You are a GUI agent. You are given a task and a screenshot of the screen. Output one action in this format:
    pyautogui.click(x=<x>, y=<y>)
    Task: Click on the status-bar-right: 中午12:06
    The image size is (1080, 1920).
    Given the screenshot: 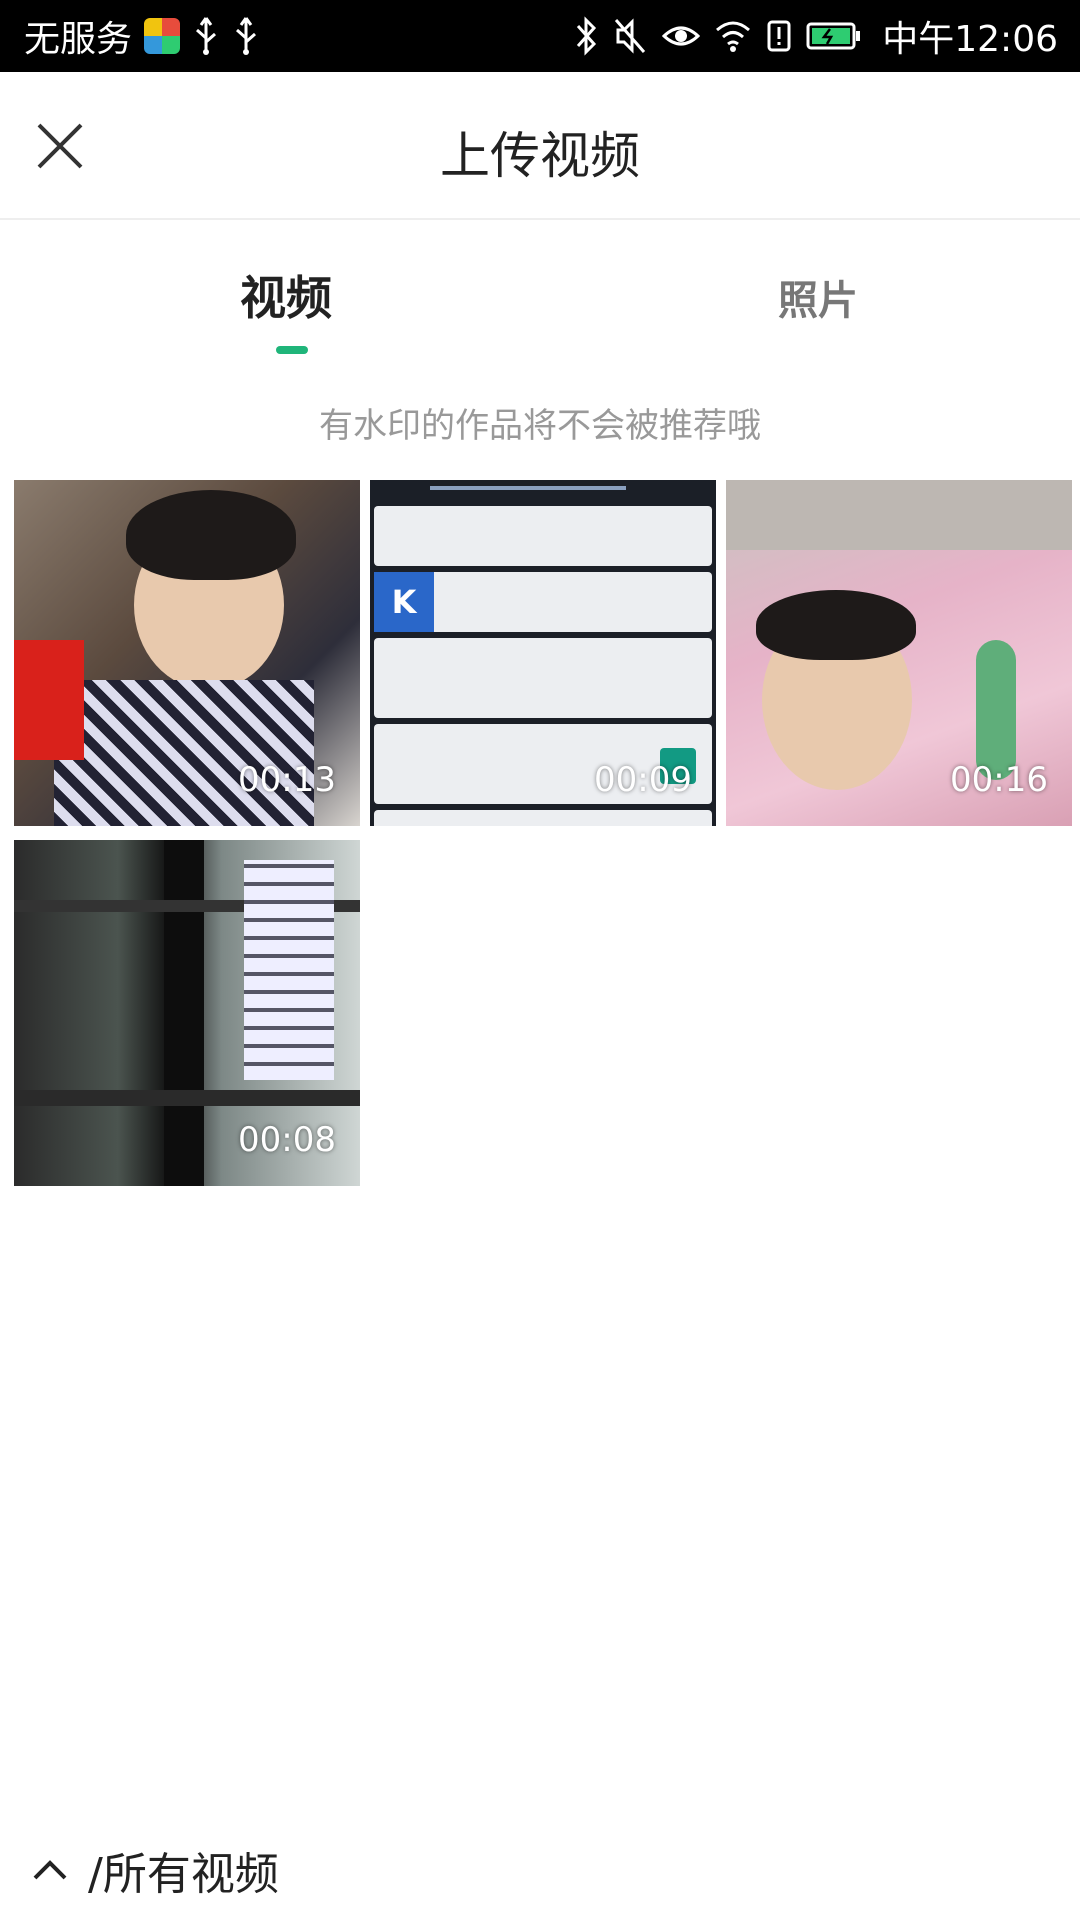 What is the action you would take?
    pyautogui.click(x=816, y=36)
    